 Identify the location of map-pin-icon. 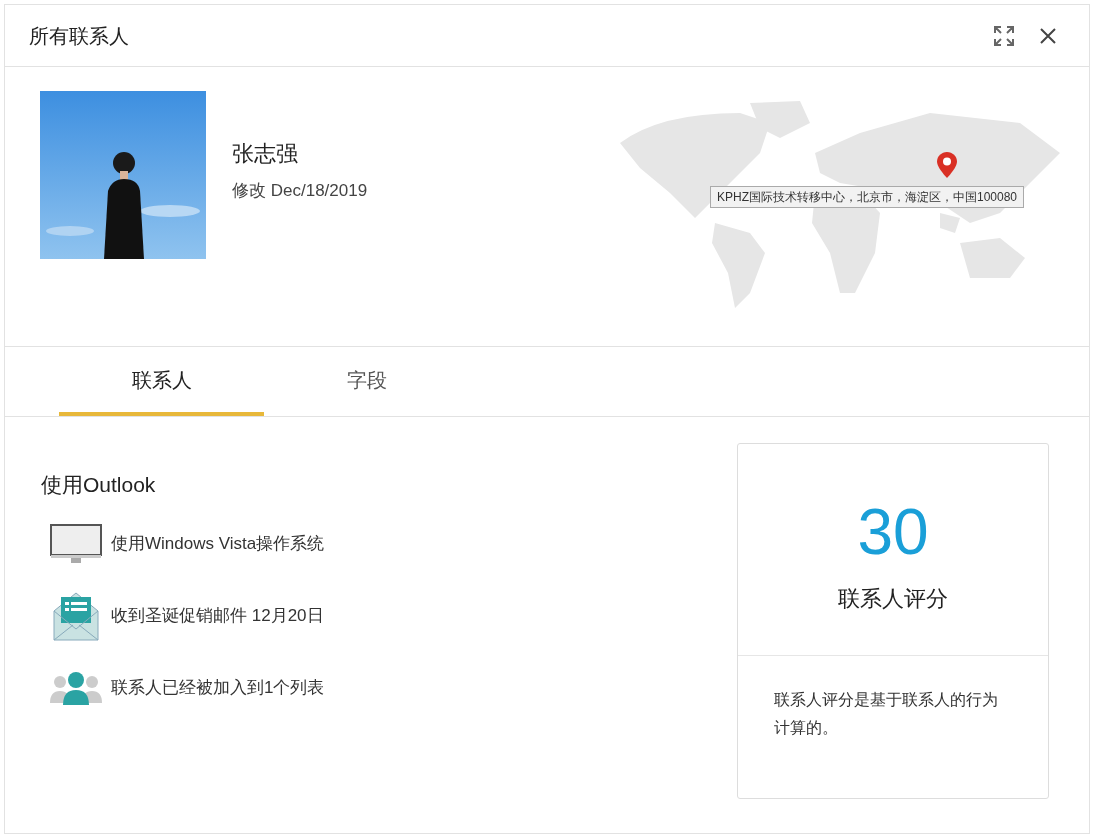
(947, 165).